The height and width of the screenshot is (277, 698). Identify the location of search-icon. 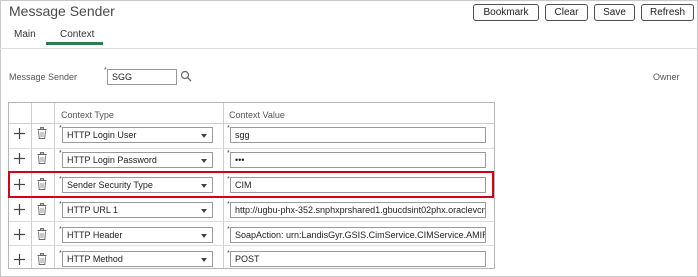
(186, 76).